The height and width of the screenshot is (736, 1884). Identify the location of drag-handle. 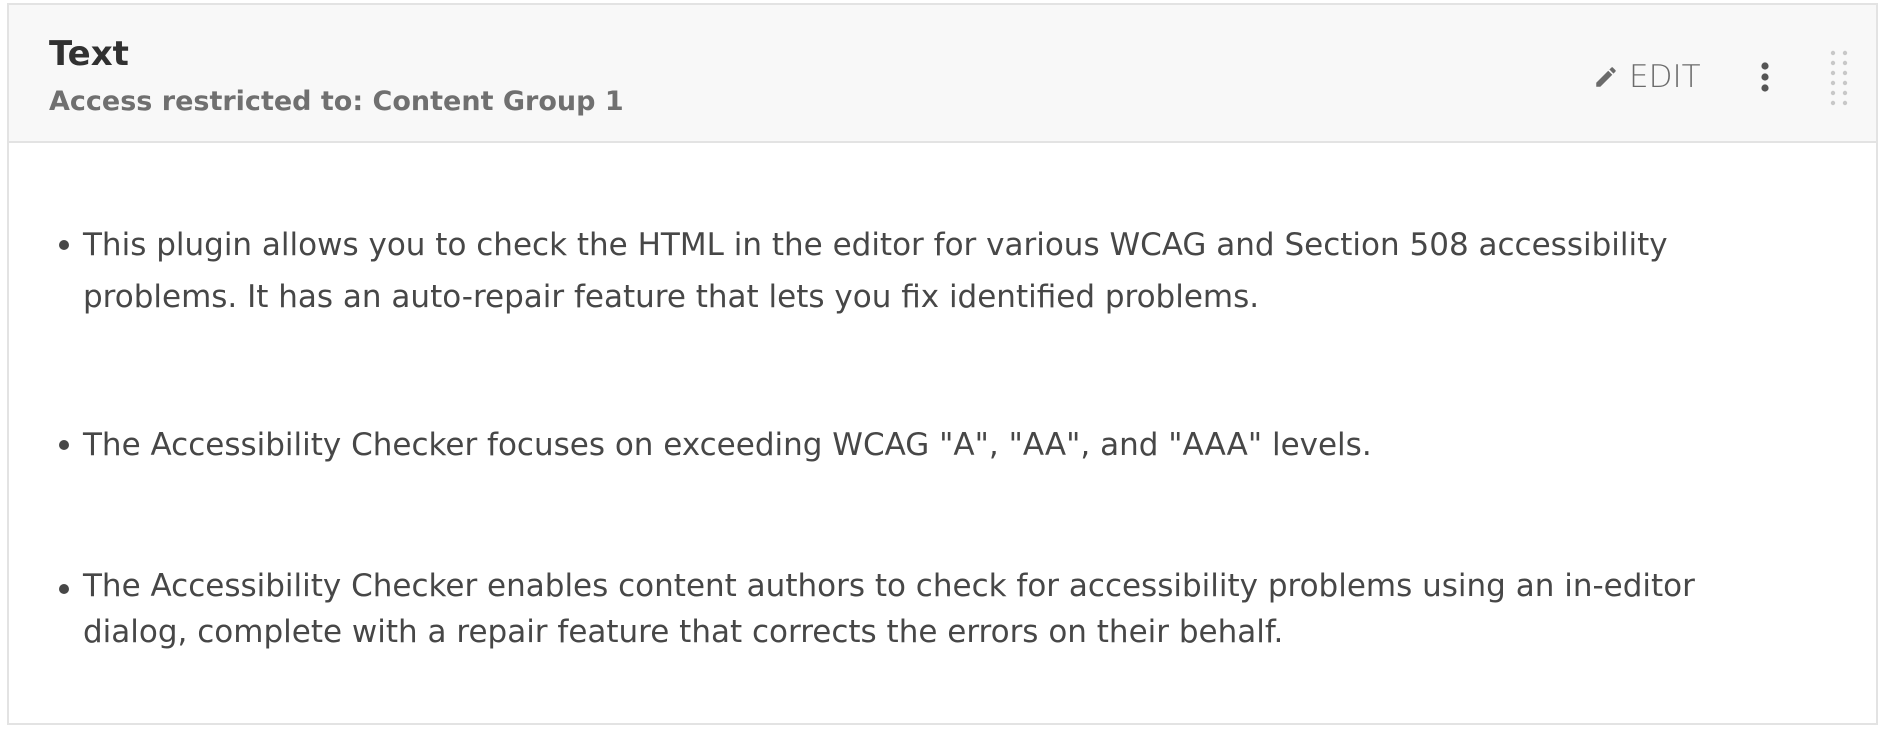
(1839, 78).